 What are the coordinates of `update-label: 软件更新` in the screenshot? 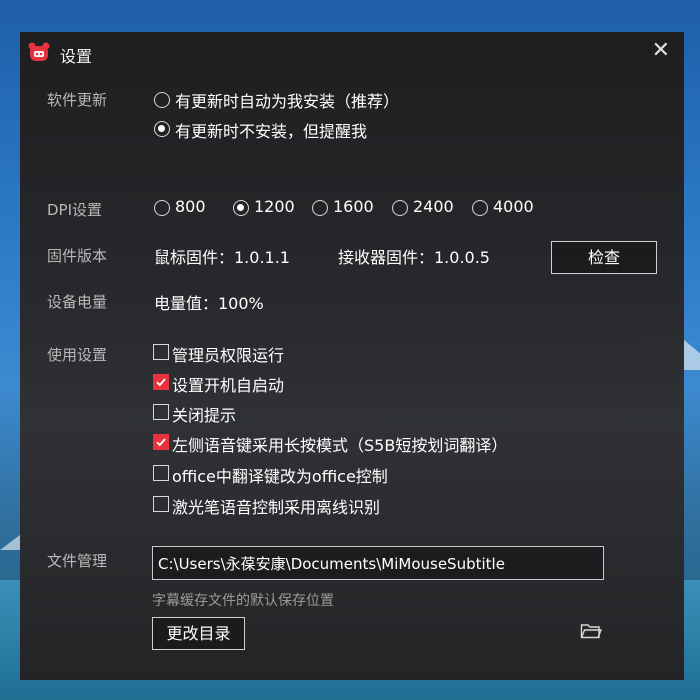 It's located at (77, 100).